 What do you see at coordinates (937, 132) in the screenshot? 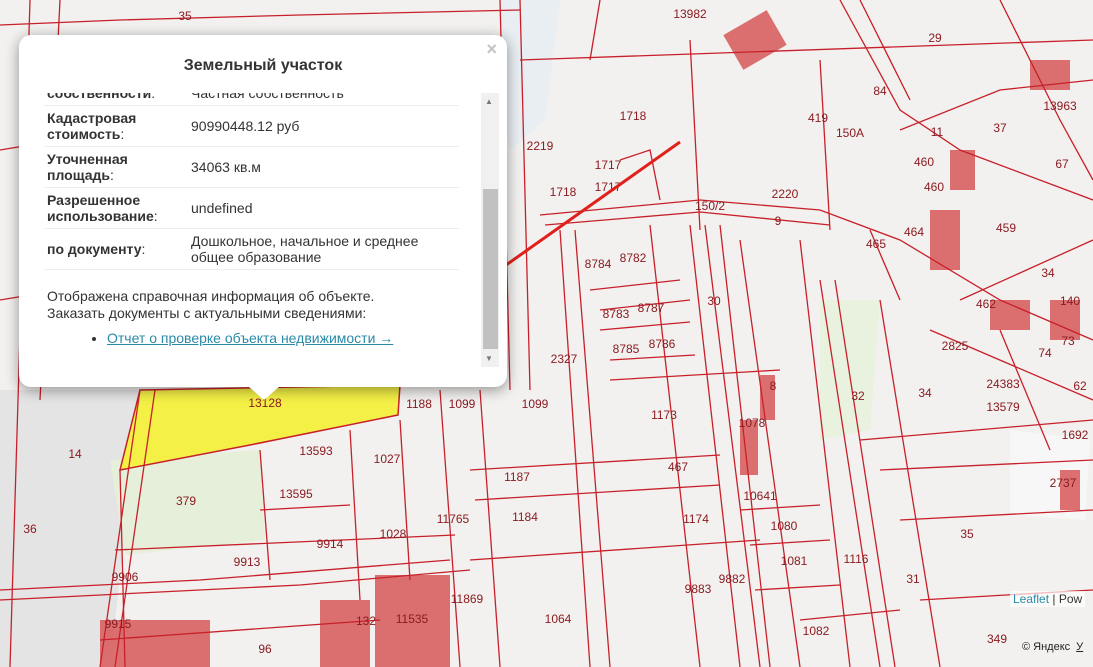
I see `parcel-number-label: 11` at bounding box center [937, 132].